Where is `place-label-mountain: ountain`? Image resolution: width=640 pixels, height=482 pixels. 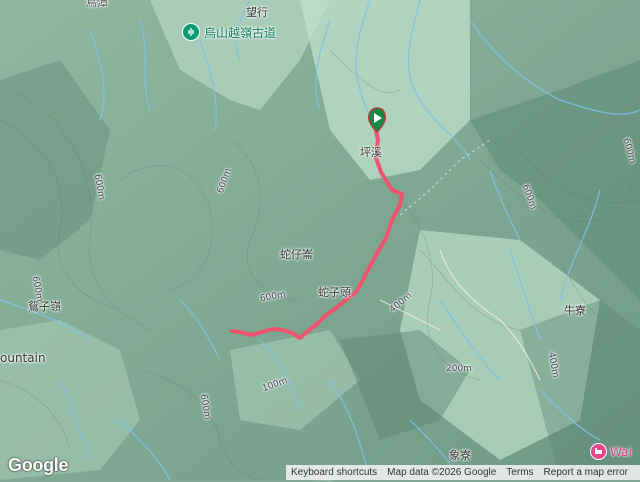
place-label-mountain: ountain is located at coordinates (23, 358).